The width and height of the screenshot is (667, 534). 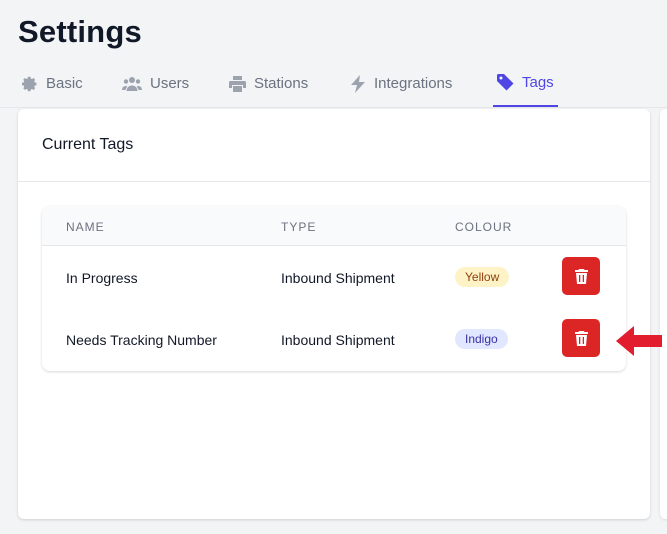 What do you see at coordinates (64, 83) in the screenshot?
I see `tab-label: Basic` at bounding box center [64, 83].